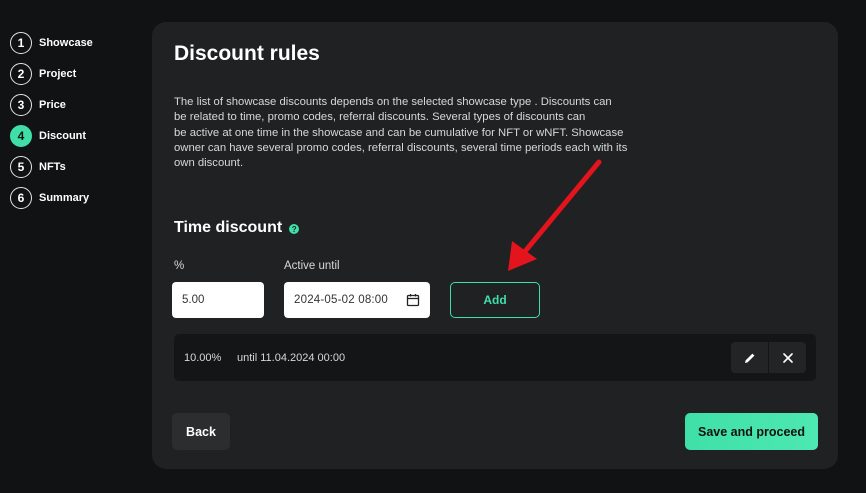  What do you see at coordinates (21, 135) in the screenshot?
I see `step-number: 4` at bounding box center [21, 135].